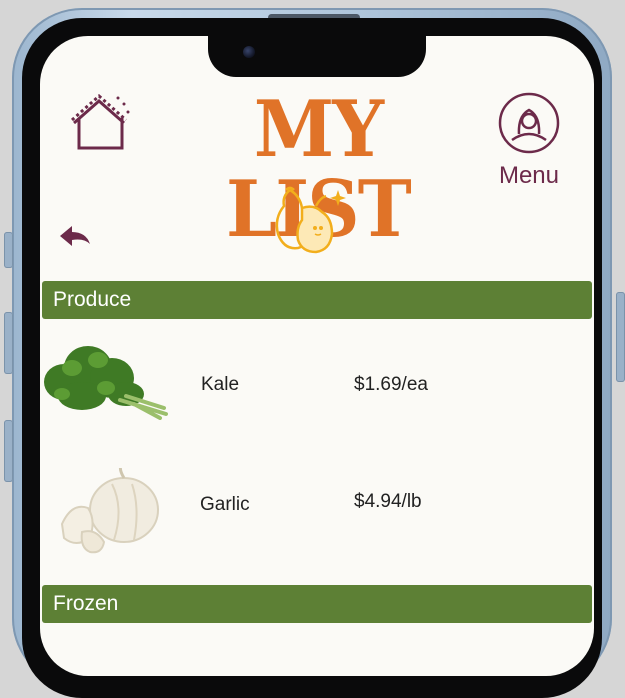 The width and height of the screenshot is (625, 698). I want to click on home-button, so click(99, 122).